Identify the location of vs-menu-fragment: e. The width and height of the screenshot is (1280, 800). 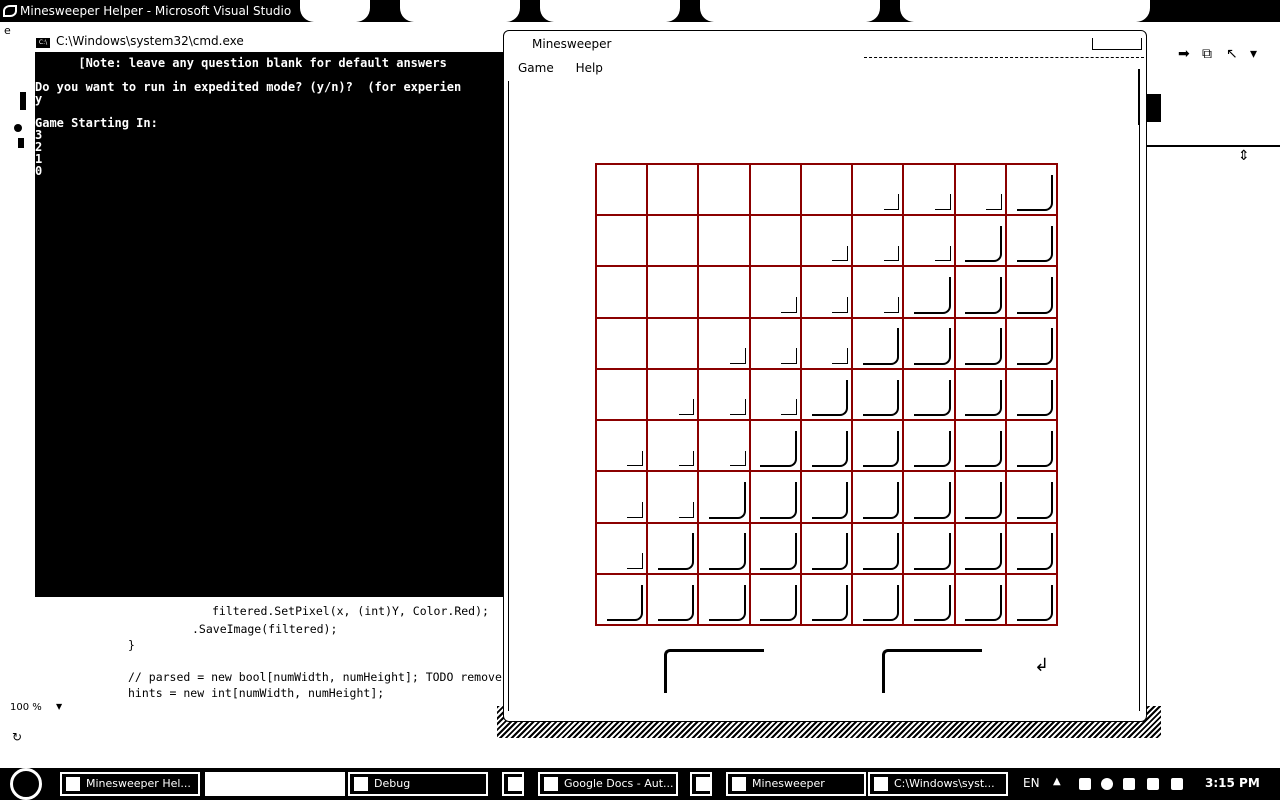
(7, 30).